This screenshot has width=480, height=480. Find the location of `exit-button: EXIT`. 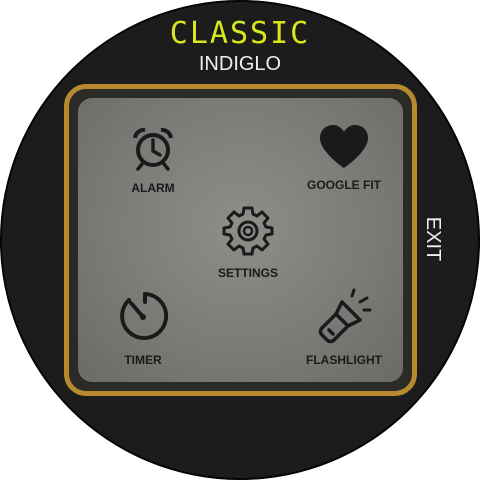

exit-button: EXIT is located at coordinates (433, 239).